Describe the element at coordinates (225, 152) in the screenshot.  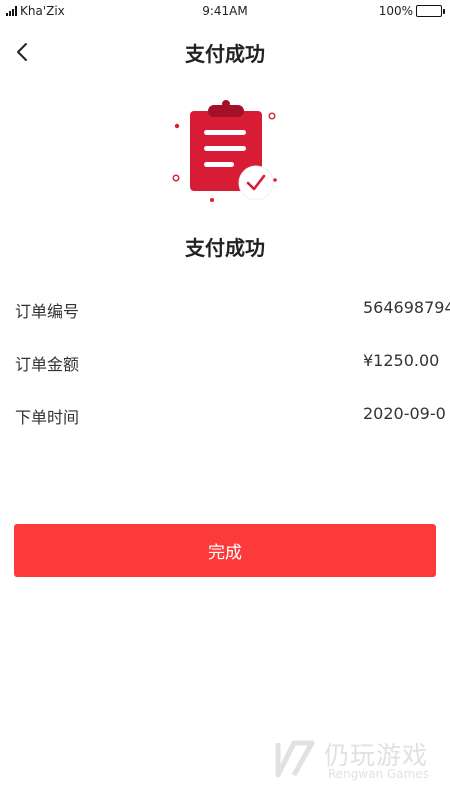
I see `clipboard-check-icon` at that location.